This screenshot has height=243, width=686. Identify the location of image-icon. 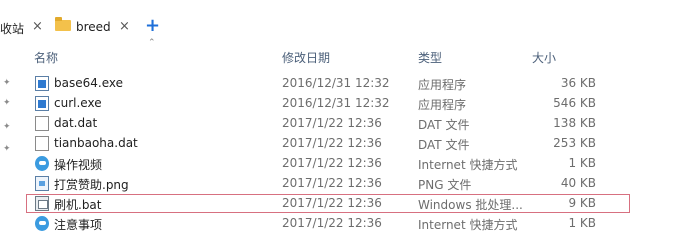
(42, 183).